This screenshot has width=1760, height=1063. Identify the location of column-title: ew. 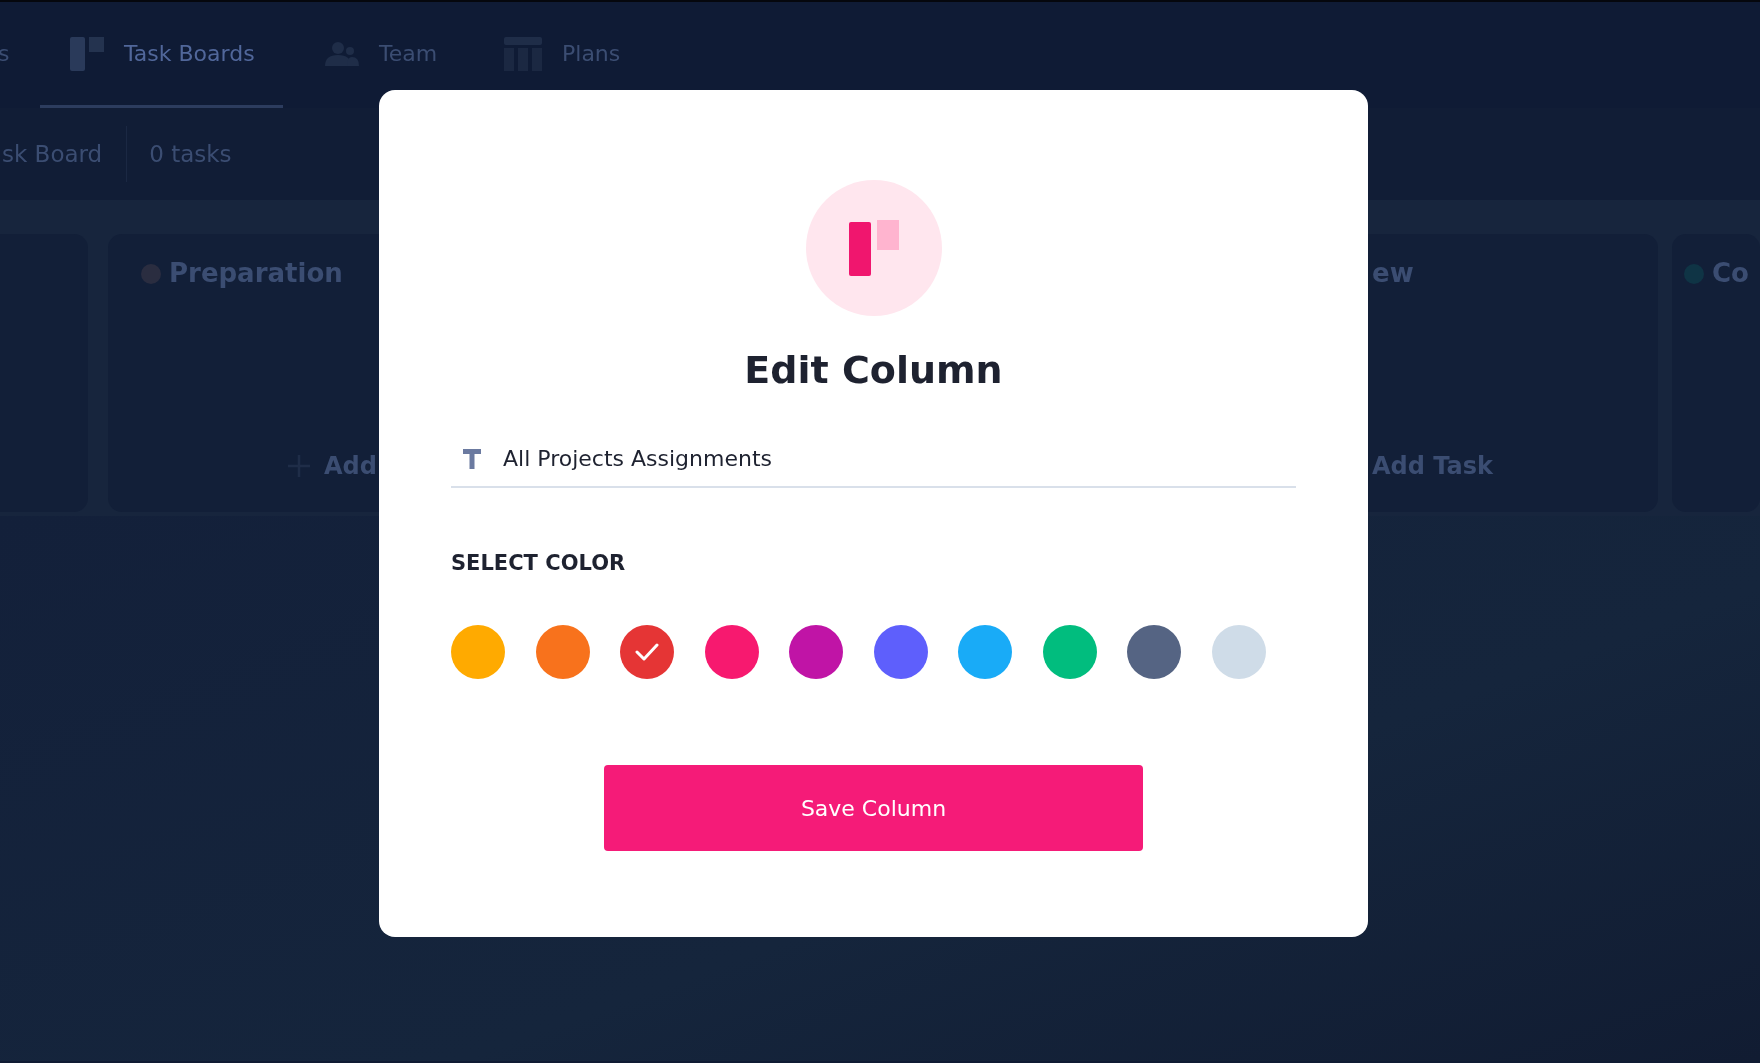
(1393, 273).